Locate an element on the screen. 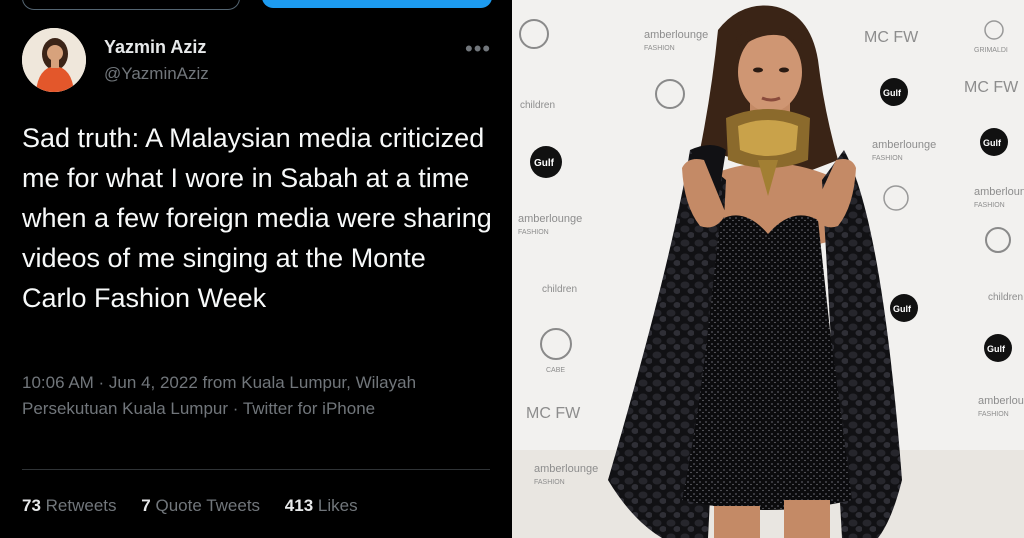  logo-amber-4: amberlounge is located at coordinates (999, 192).